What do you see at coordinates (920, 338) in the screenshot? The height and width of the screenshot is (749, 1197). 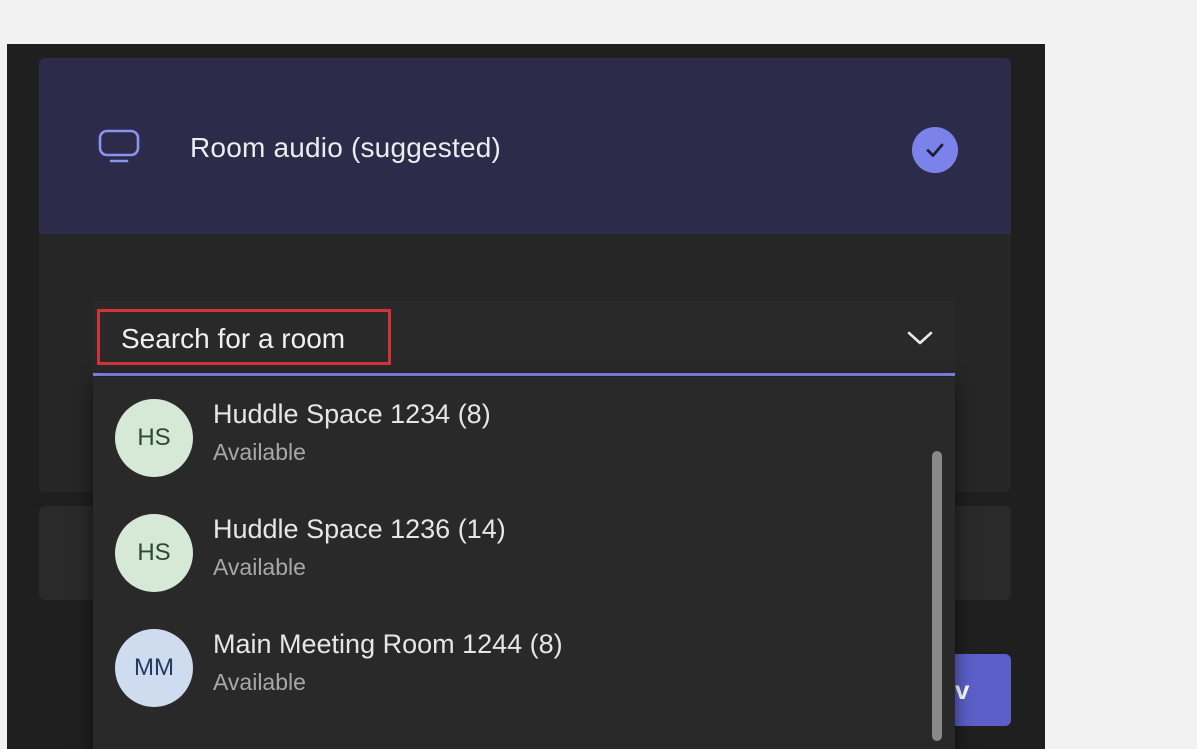 I see `chevron-down-icon` at bounding box center [920, 338].